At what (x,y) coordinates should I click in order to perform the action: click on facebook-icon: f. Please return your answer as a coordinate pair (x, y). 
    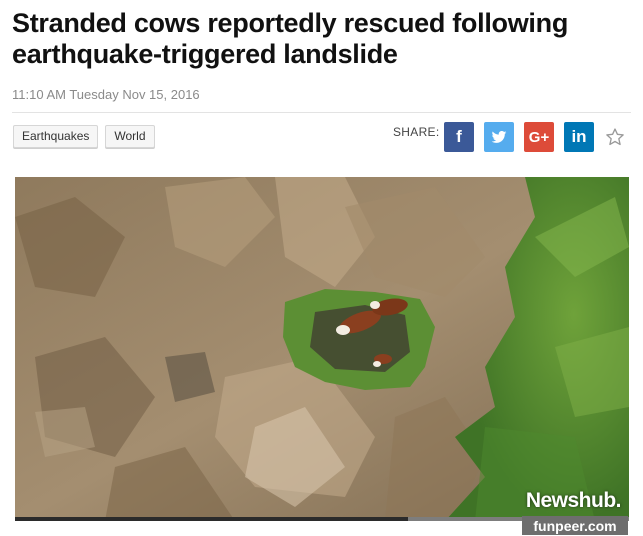
    Looking at the image, I should click on (459, 136).